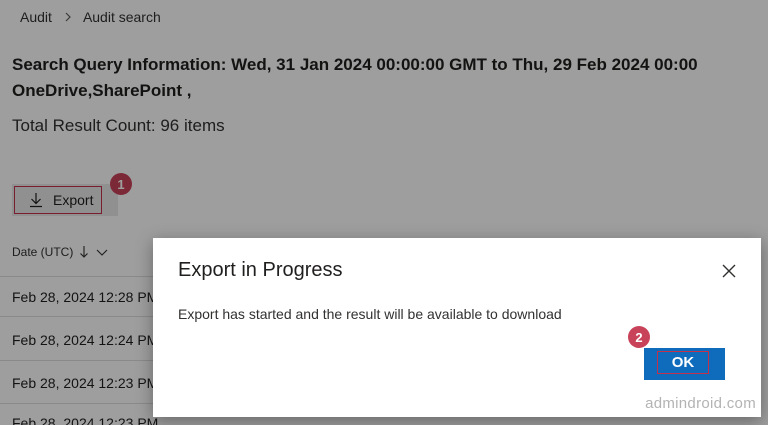 Image resolution: width=768 pixels, height=425 pixels. I want to click on dialog-title: Export in Progress, so click(260, 270).